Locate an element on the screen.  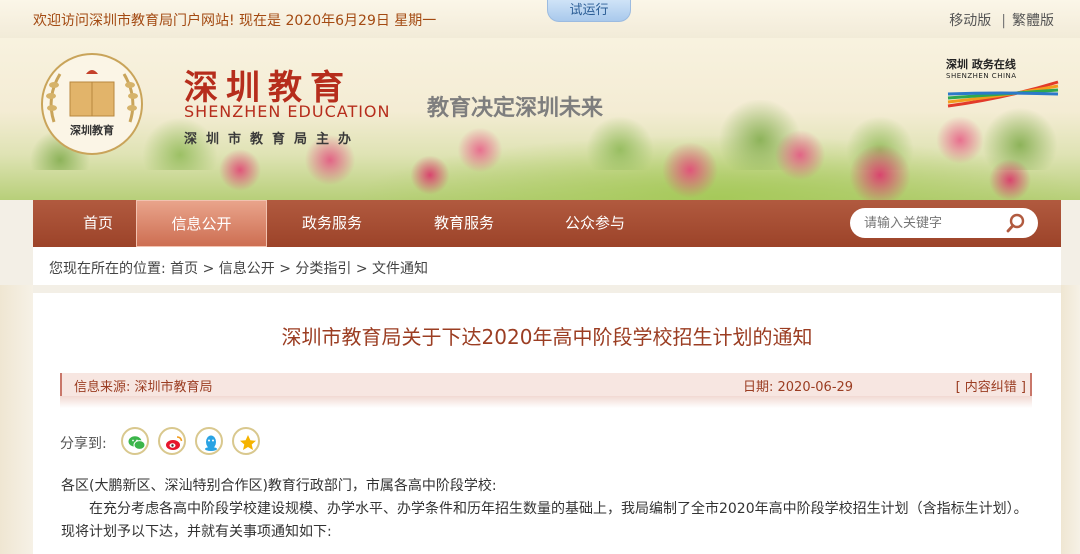
search-box is located at coordinates (944, 223).